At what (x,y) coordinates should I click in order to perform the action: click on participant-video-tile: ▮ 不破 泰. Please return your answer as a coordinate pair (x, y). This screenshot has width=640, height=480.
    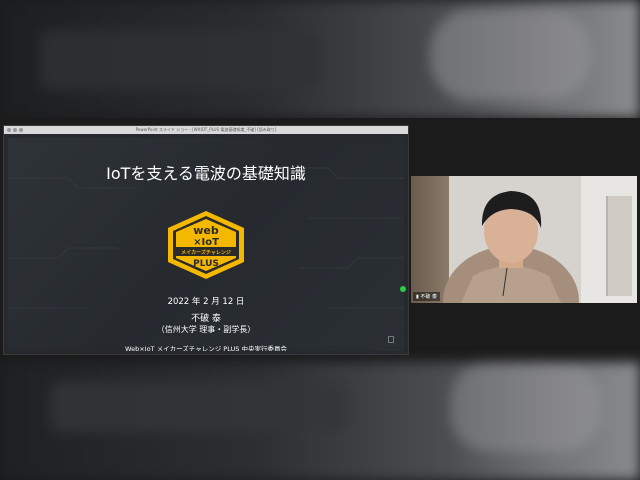
    Looking at the image, I should click on (524, 239).